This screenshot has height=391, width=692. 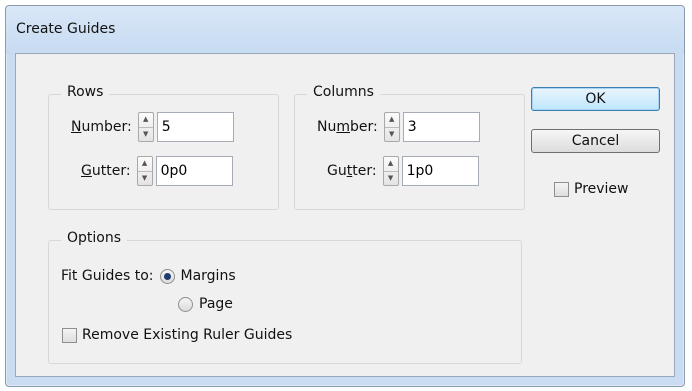 I want to click on margins-radio-label: Margins, so click(x=208, y=276).